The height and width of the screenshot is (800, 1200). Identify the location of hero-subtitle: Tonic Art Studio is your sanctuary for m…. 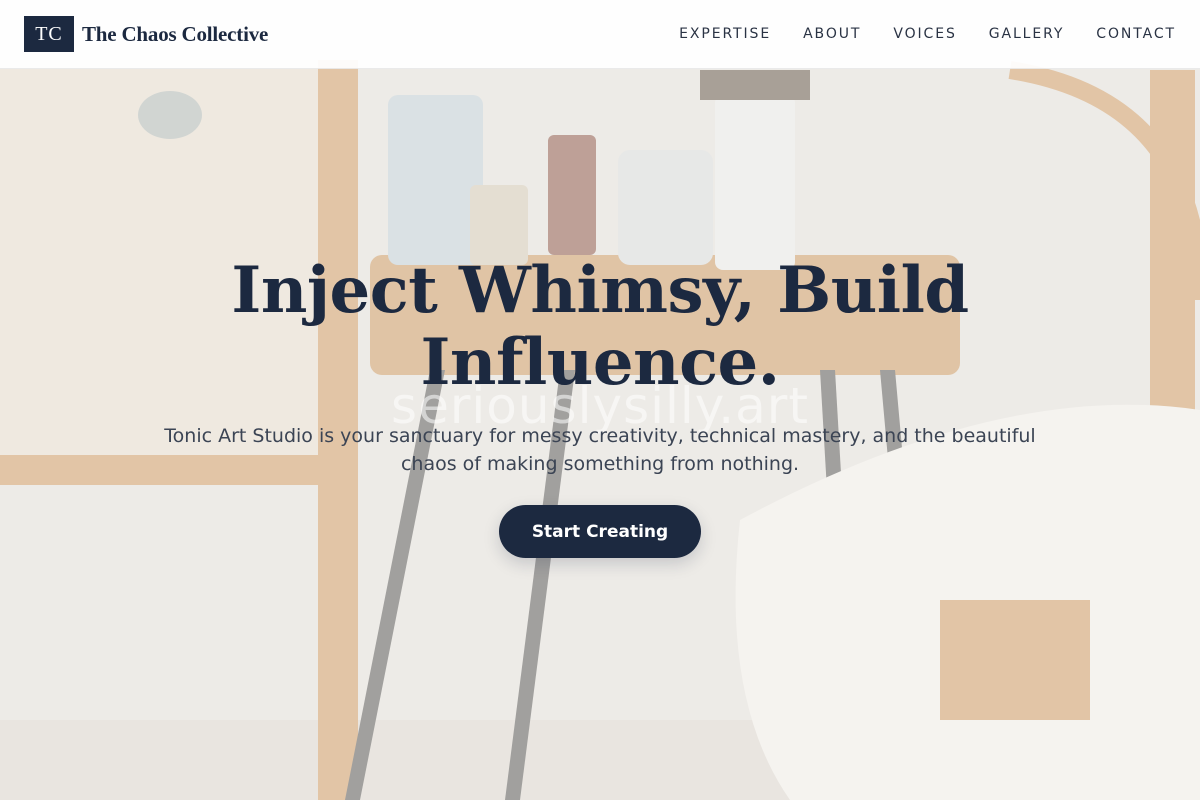
(600, 450).